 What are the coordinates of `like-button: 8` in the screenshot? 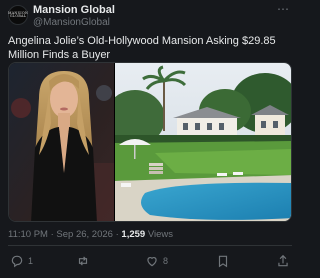 It's located at (156, 261).